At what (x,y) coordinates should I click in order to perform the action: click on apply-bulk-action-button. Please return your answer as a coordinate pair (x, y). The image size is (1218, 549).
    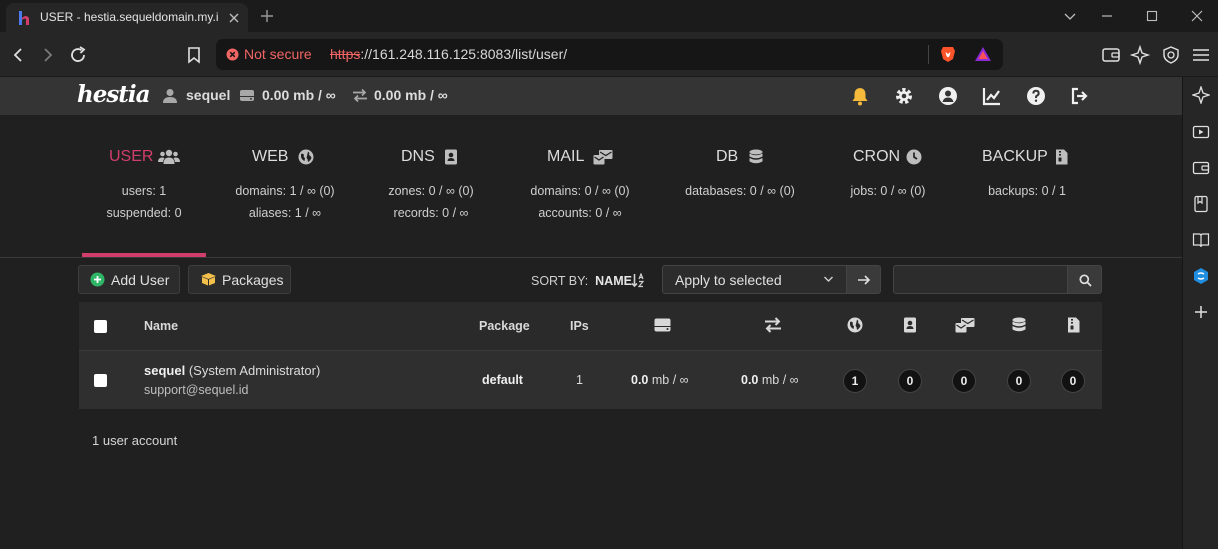
    Looking at the image, I should click on (863, 279).